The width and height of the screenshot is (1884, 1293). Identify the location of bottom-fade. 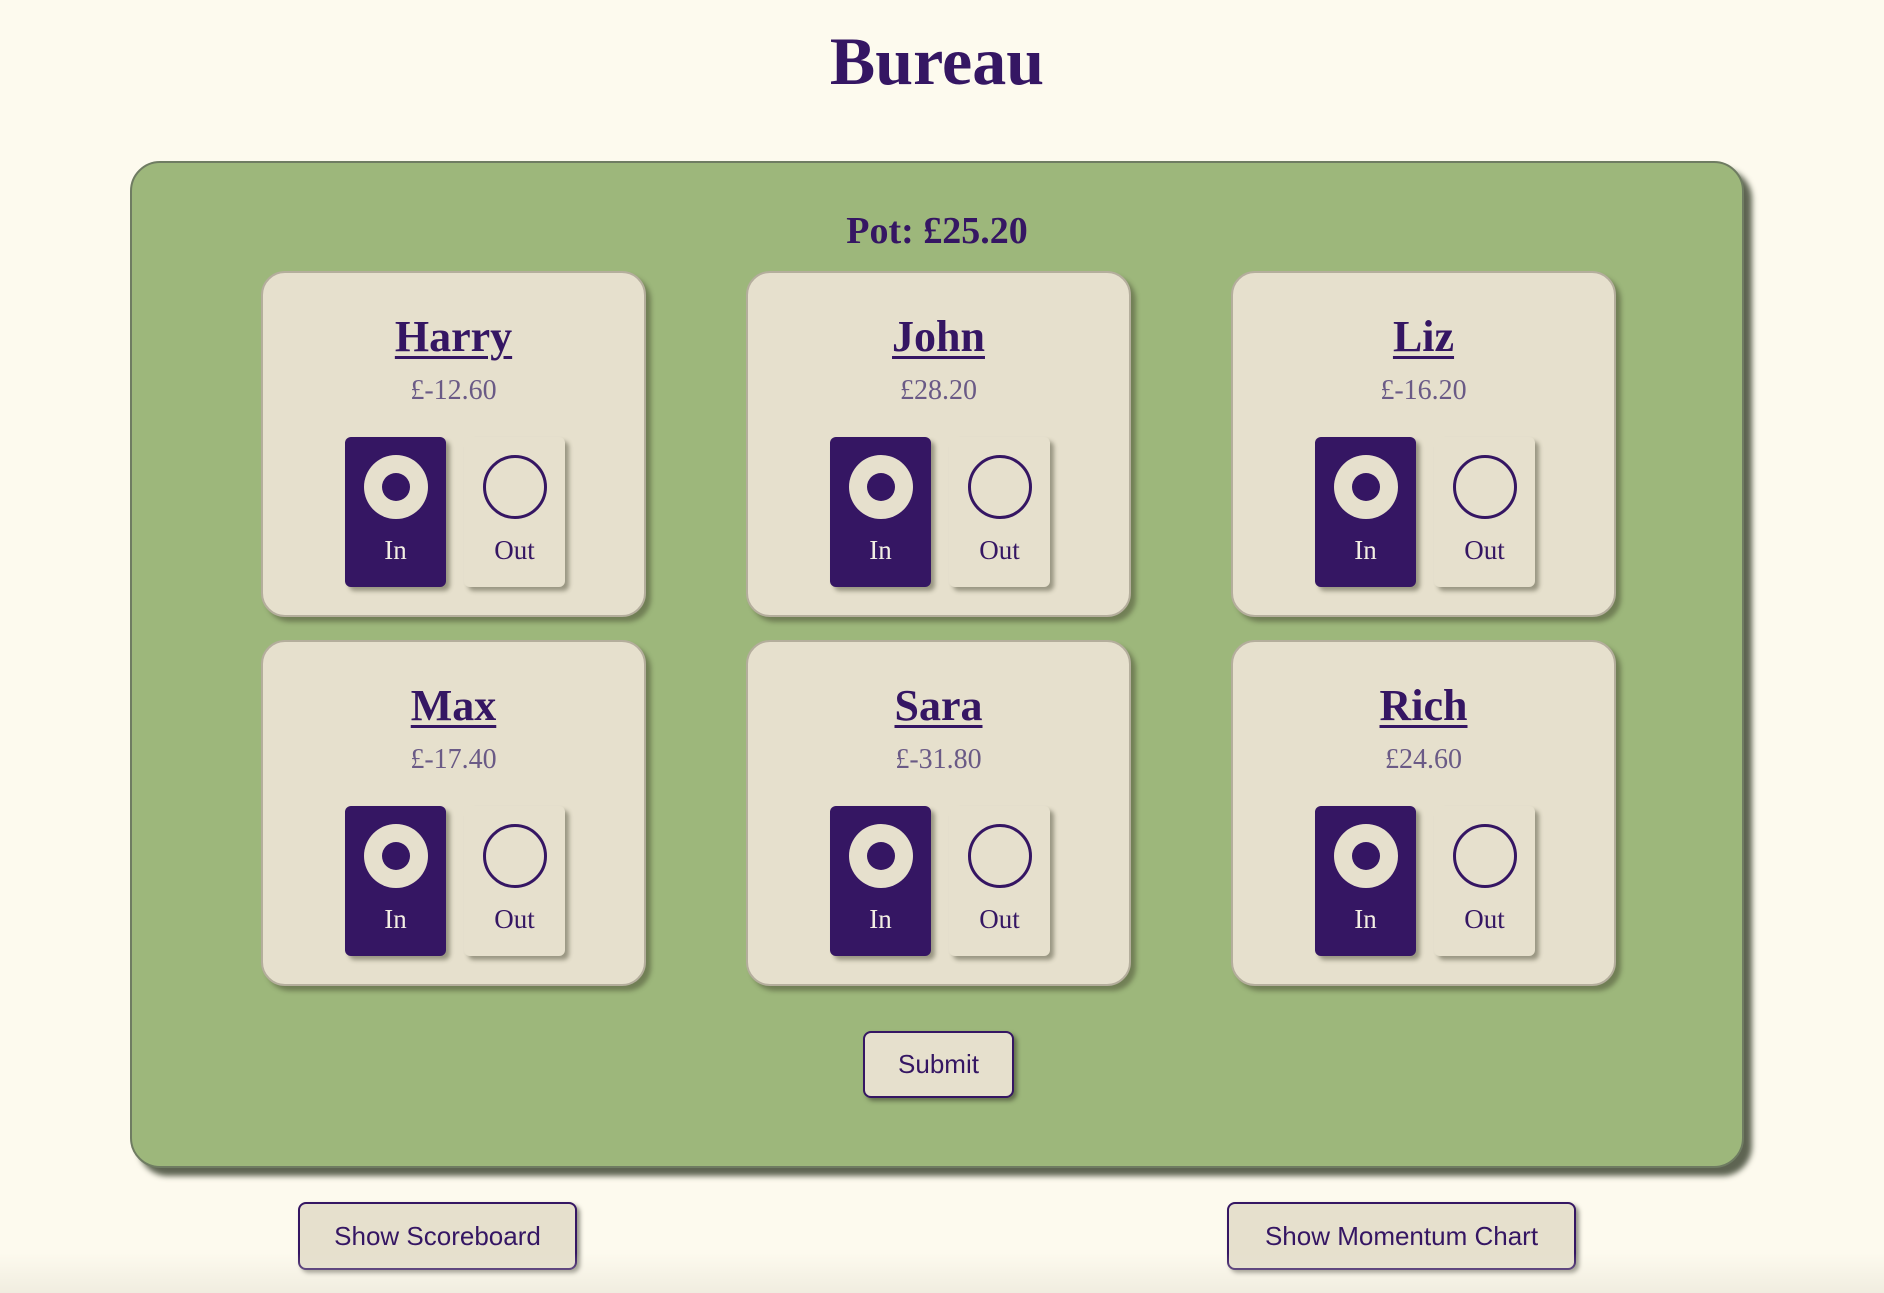
(942, 1273).